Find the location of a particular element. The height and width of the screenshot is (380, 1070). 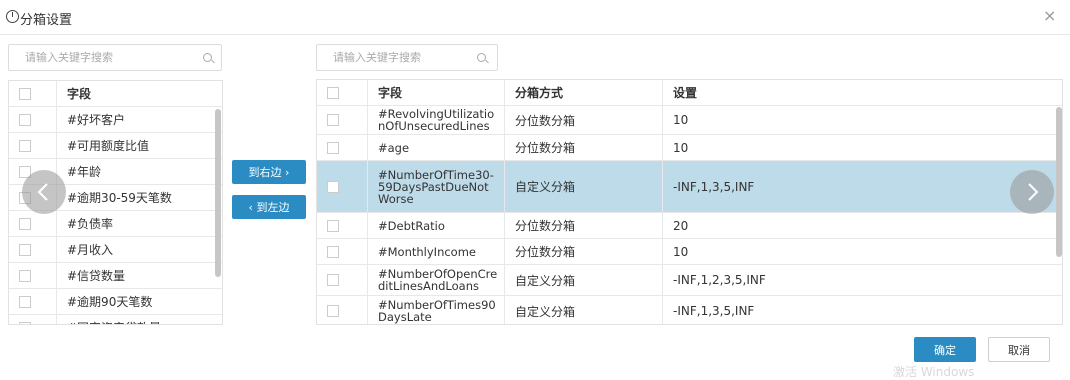

cancel-button: 取消 is located at coordinates (1019, 349).